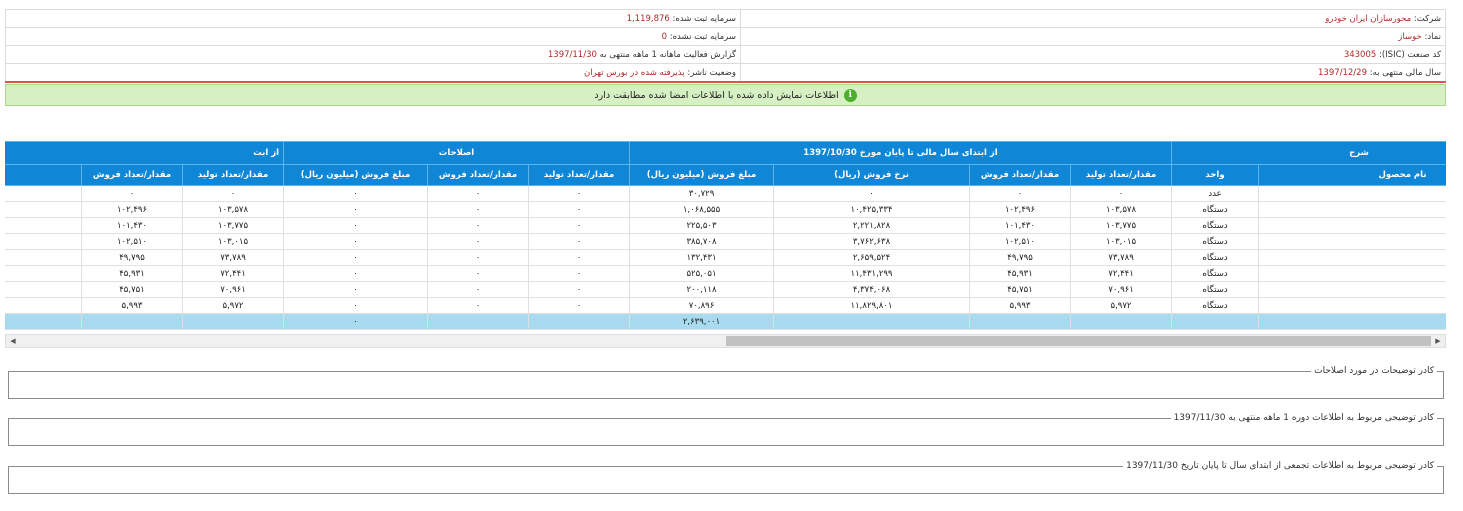 Image resolution: width=1463 pixels, height=511 pixels. Describe the element at coordinates (1078, 341) in the screenshot. I see `scrollbar-thumb` at that location.